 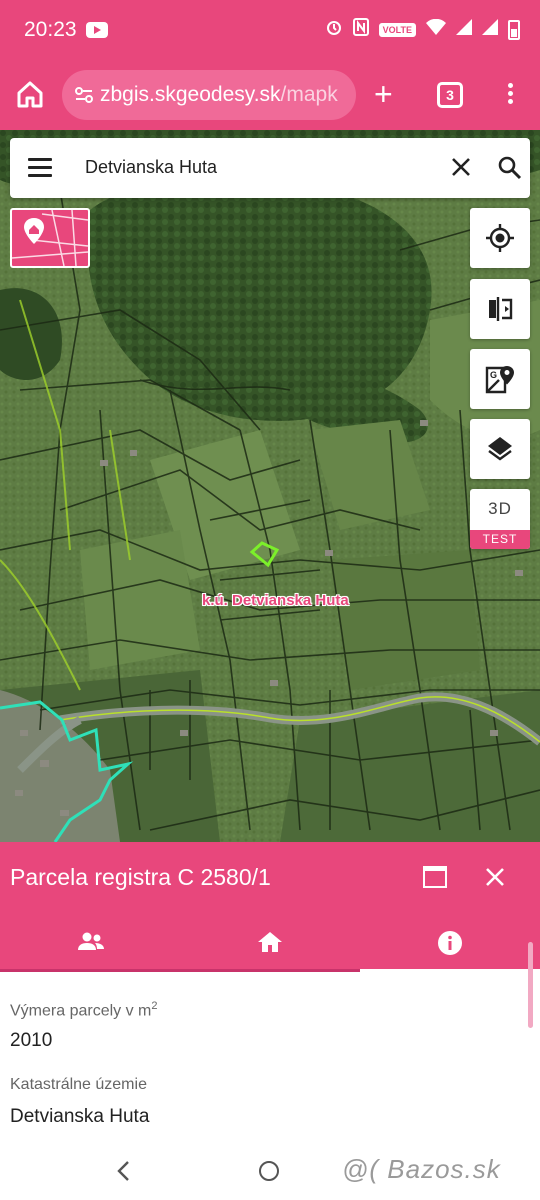 I want to click on url-host: zbgis.skgeodesy.sk, so click(x=190, y=94).